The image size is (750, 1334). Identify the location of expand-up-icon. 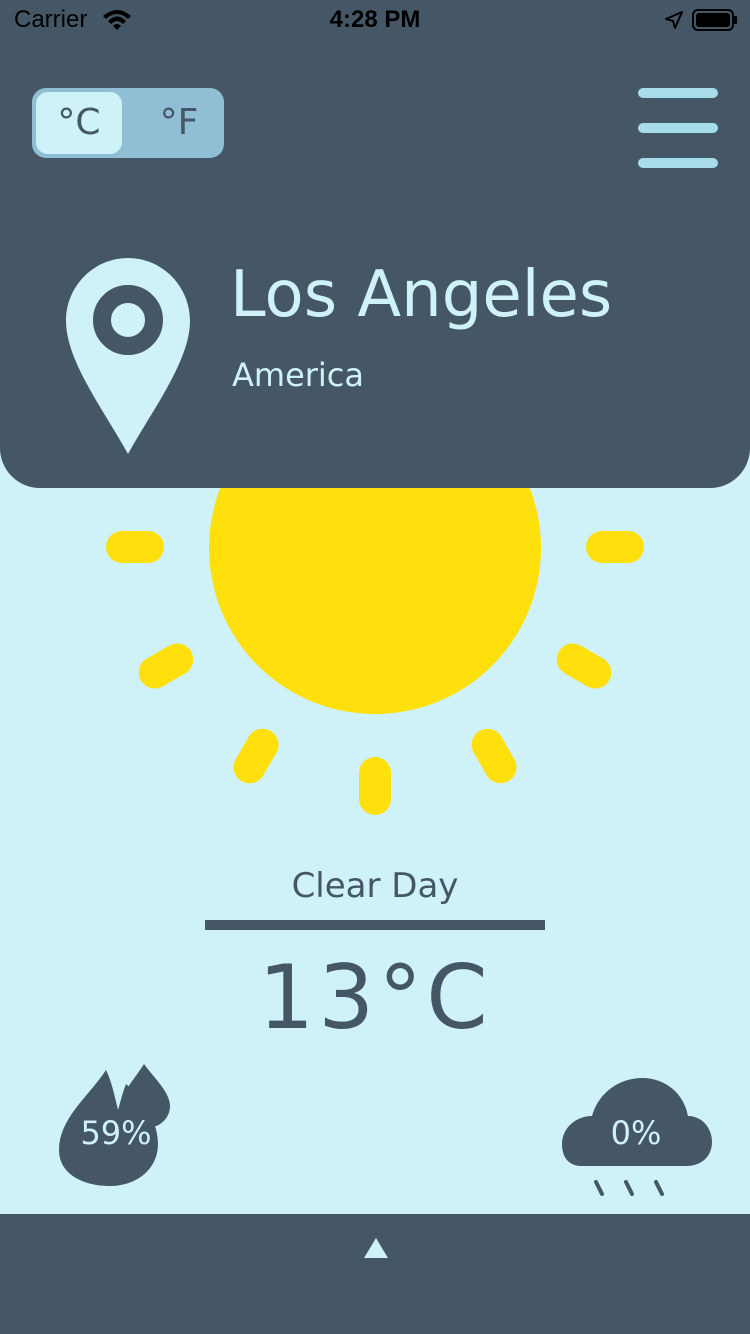
(376, 1248).